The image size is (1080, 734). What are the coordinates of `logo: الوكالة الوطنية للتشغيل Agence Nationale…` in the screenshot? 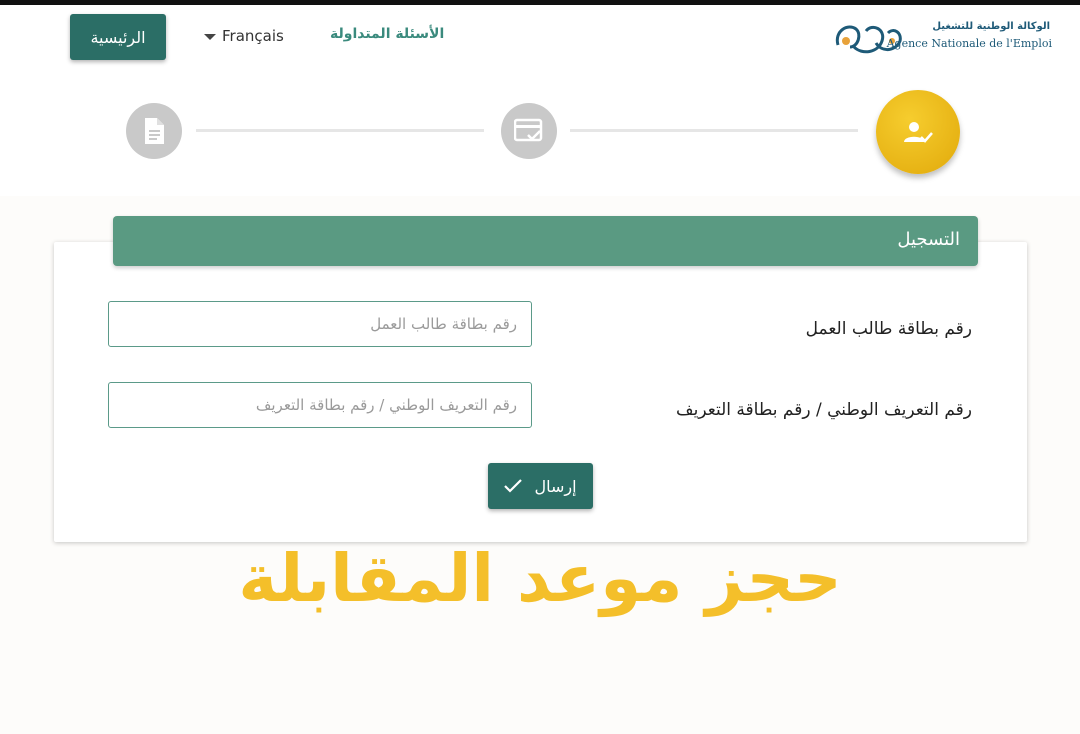 It's located at (943, 39).